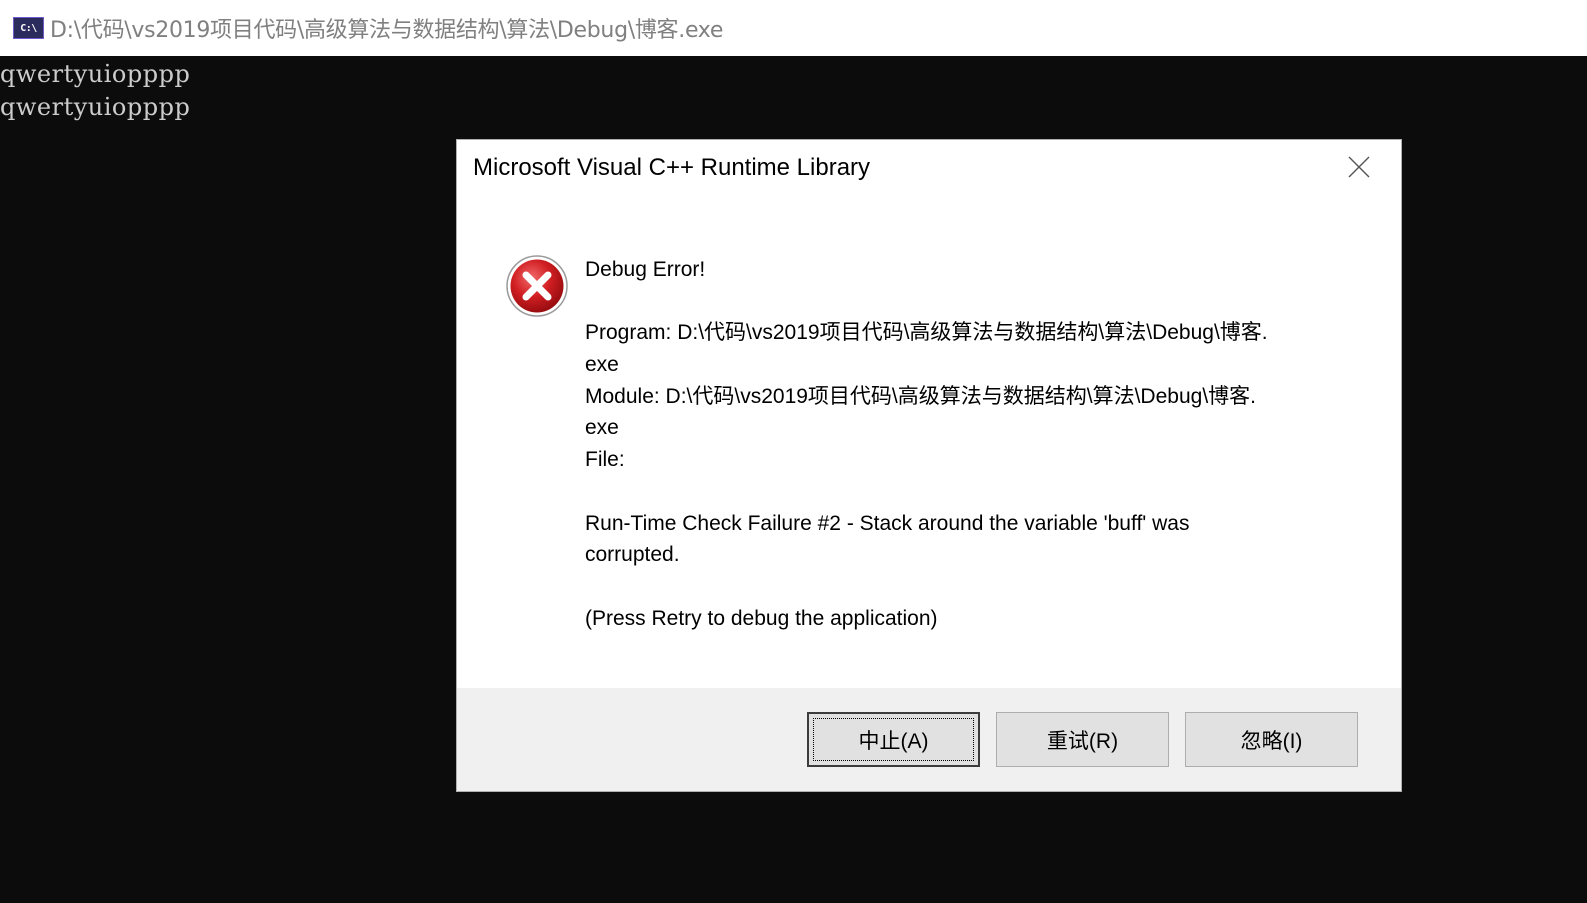 The width and height of the screenshot is (1587, 903). I want to click on message-line: File:, so click(605, 460).